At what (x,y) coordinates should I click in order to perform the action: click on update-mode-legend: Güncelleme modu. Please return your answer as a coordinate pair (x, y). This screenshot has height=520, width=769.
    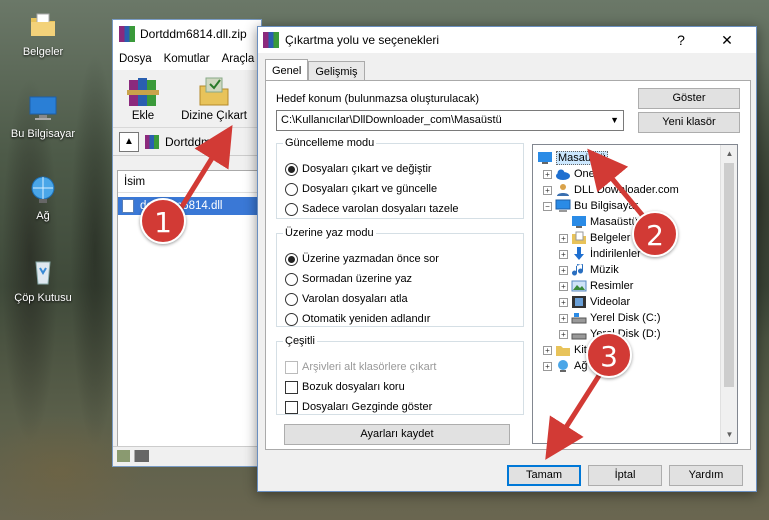
    Looking at the image, I should click on (330, 143).